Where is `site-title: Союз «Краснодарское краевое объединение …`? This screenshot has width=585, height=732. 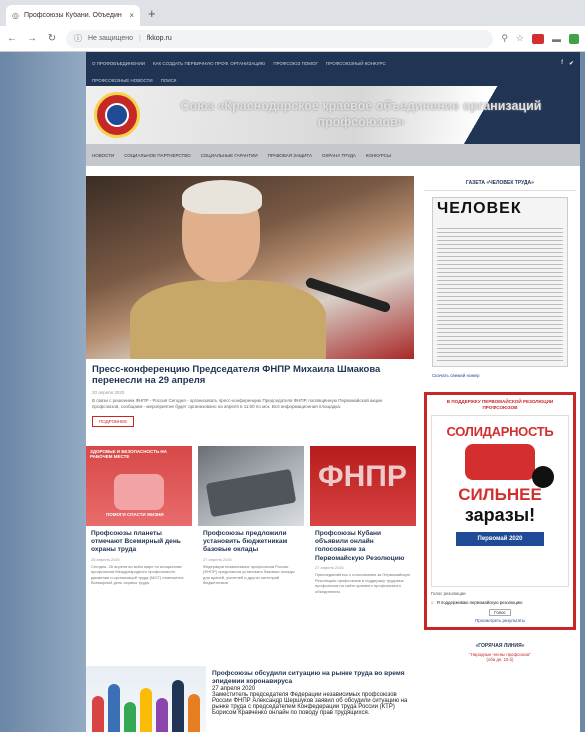 site-title: Союз «Краснодарское краевое объединение … is located at coordinates (361, 114).